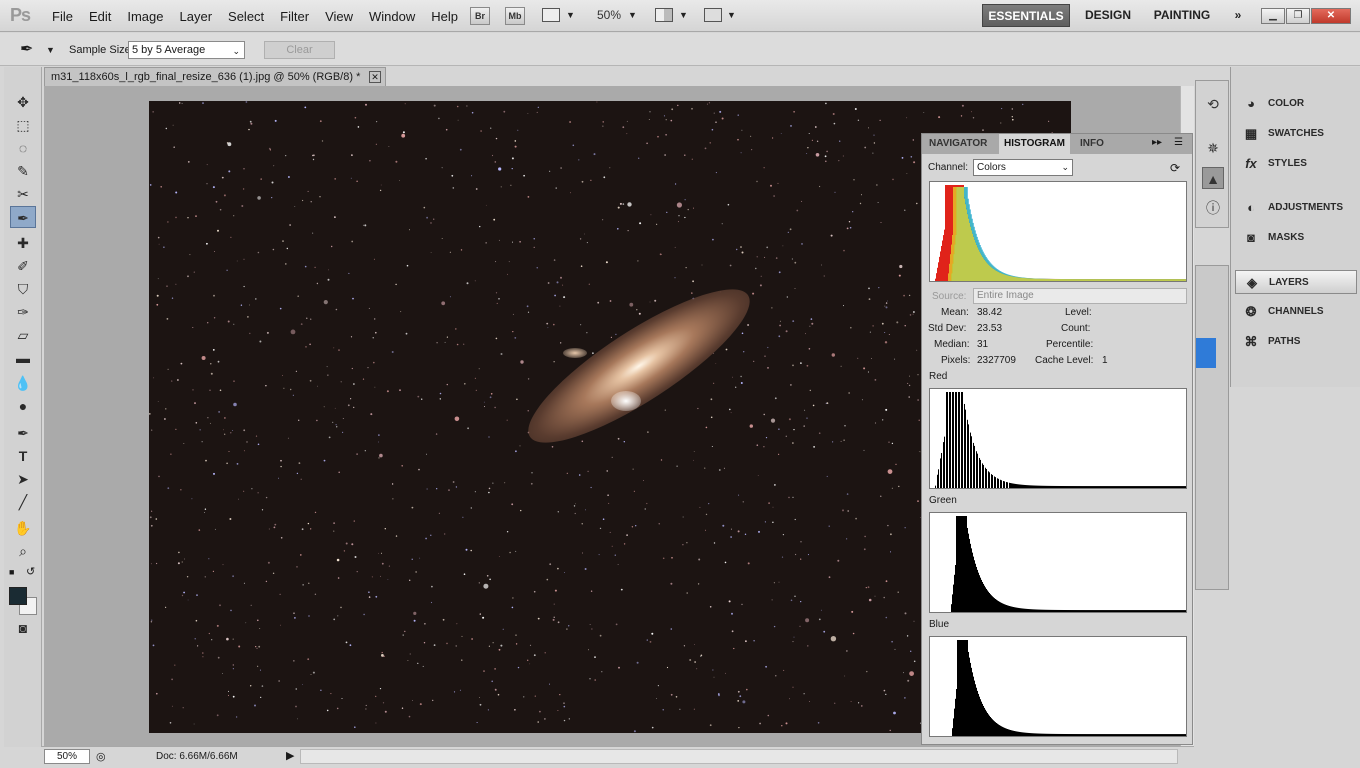 The height and width of the screenshot is (768, 1360). Describe the element at coordinates (664, 15) in the screenshot. I see `arrange-documents-icon` at that location.